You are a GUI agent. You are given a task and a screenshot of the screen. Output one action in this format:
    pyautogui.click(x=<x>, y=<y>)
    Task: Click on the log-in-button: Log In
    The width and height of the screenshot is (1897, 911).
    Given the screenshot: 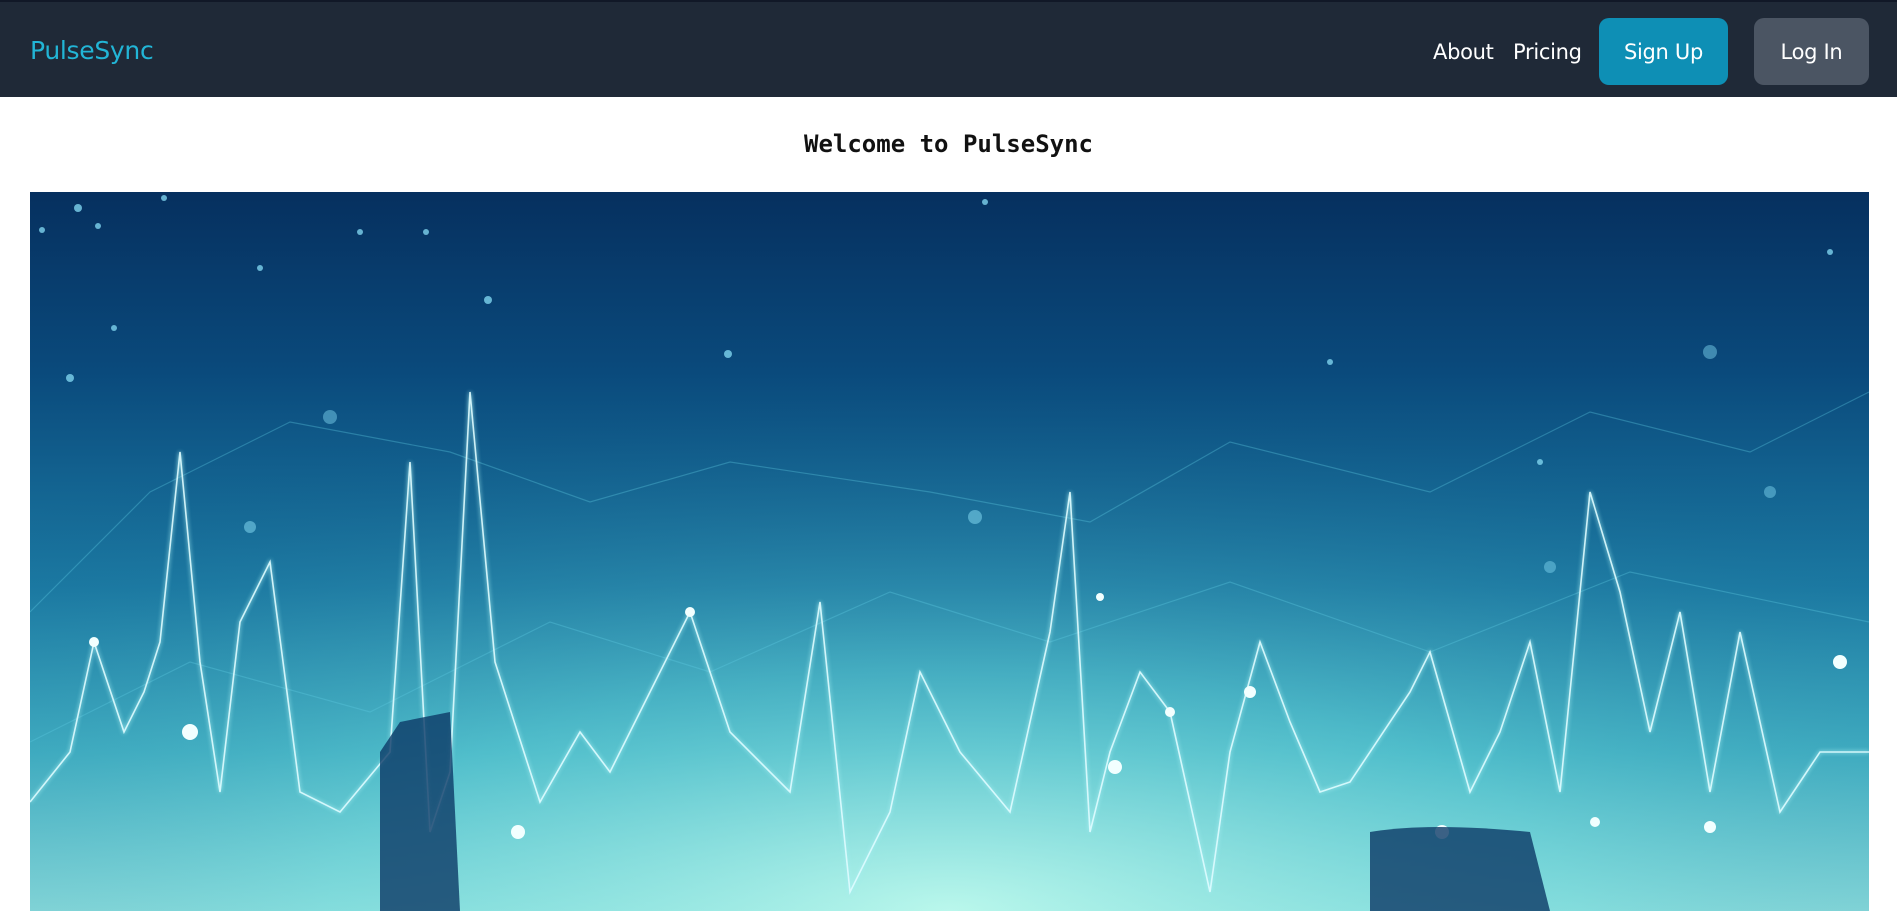 What is the action you would take?
    pyautogui.click(x=1811, y=51)
    